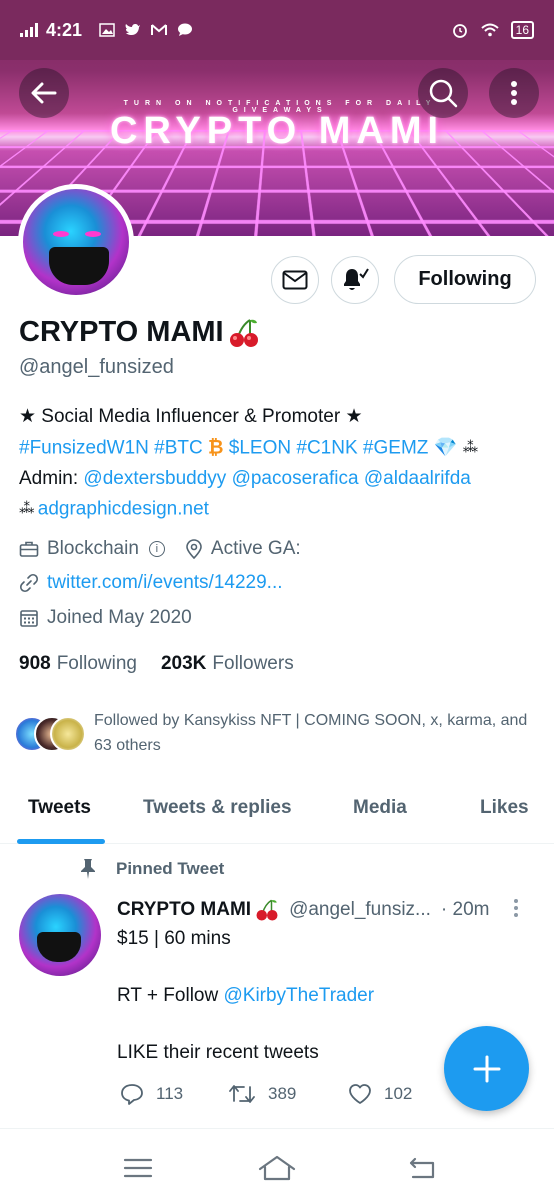 The height and width of the screenshot is (1200, 554). What do you see at coordinates (96, 367) in the screenshot?
I see `profile-handle: @angel_funsized` at bounding box center [96, 367].